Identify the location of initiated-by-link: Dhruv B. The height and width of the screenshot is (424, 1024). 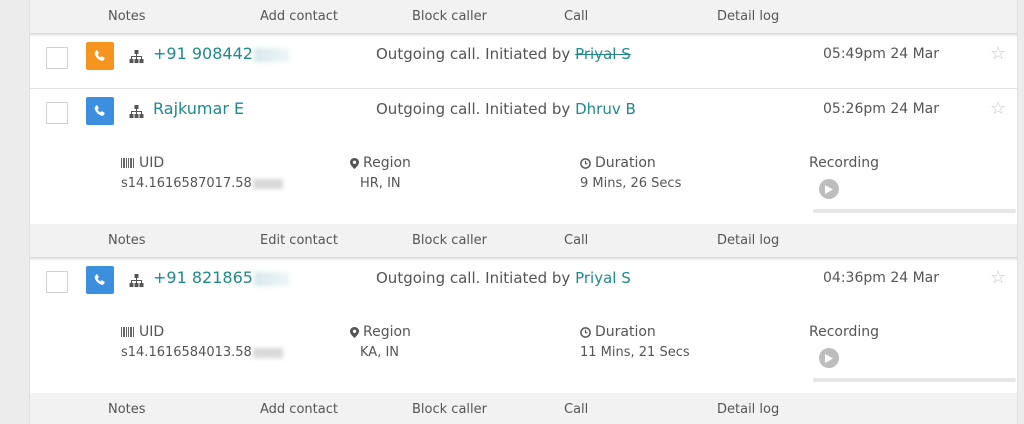
(605, 109).